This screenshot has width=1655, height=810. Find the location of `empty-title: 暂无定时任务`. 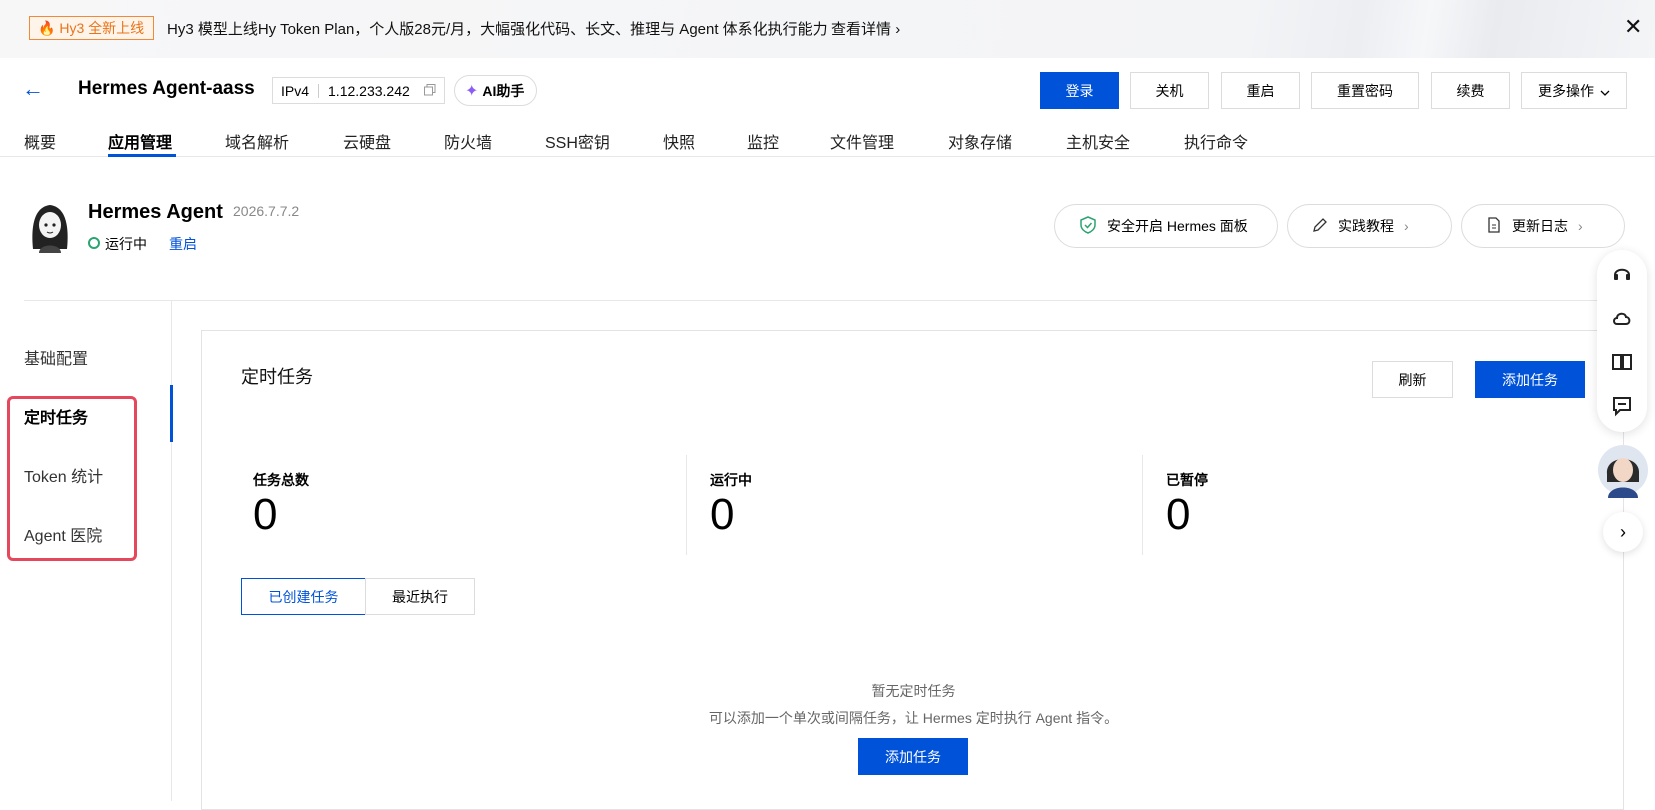

empty-title: 暂无定时任务 is located at coordinates (913, 691).